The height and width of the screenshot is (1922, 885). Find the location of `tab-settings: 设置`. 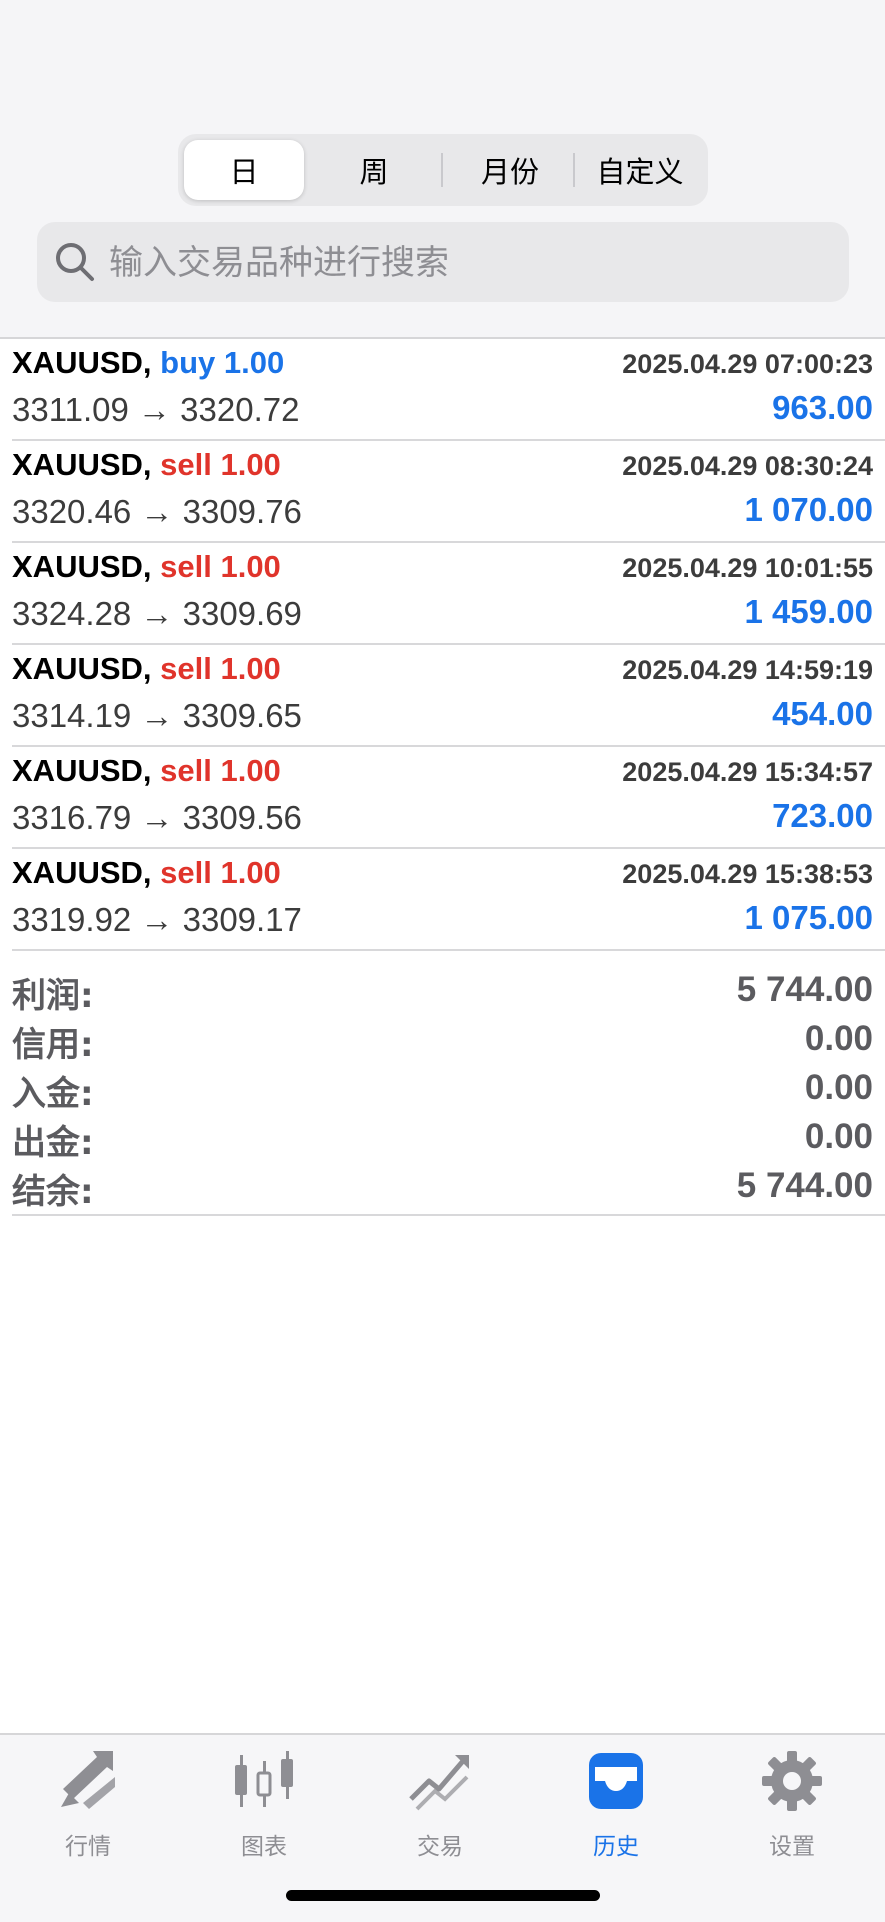

tab-settings: 设置 is located at coordinates (792, 1803).